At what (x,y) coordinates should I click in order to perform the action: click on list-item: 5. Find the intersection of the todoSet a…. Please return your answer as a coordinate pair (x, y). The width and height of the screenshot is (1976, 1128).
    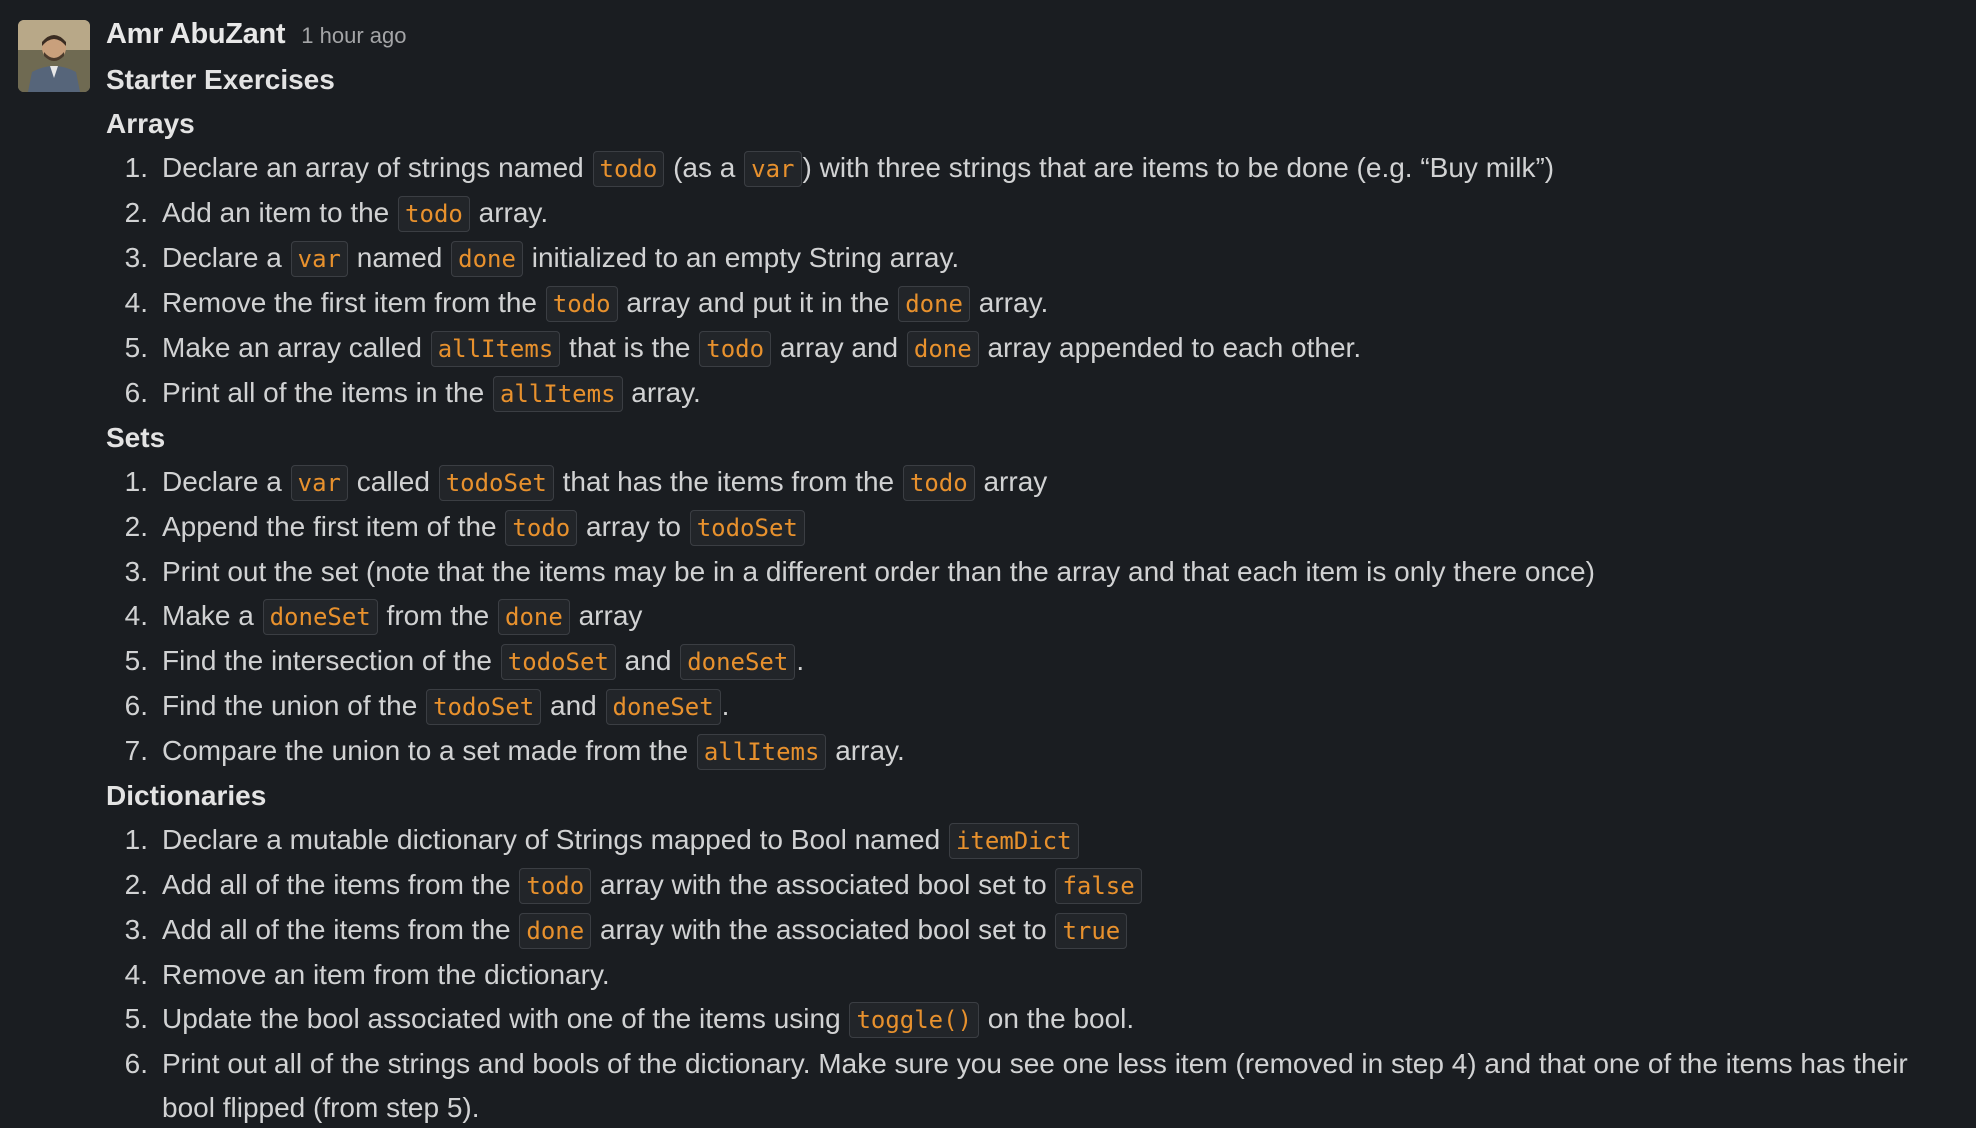
    Looking at the image, I should click on (1031, 661).